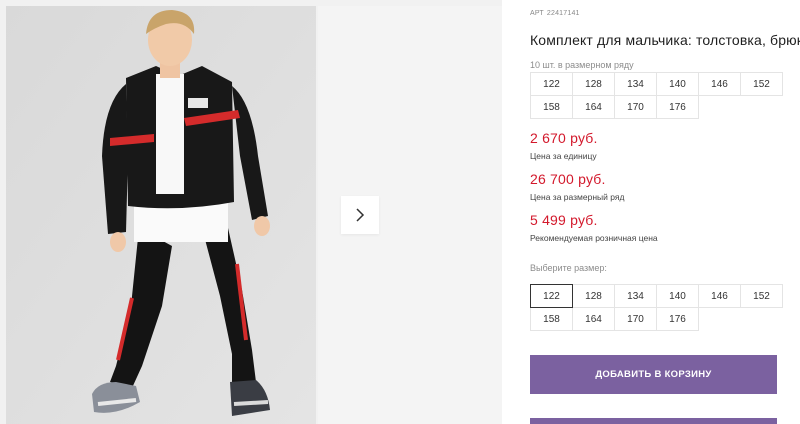 Image resolution: width=800 pixels, height=424 pixels. What do you see at coordinates (564, 220) in the screenshot?
I see `retail-price: 5 499 руб.` at bounding box center [564, 220].